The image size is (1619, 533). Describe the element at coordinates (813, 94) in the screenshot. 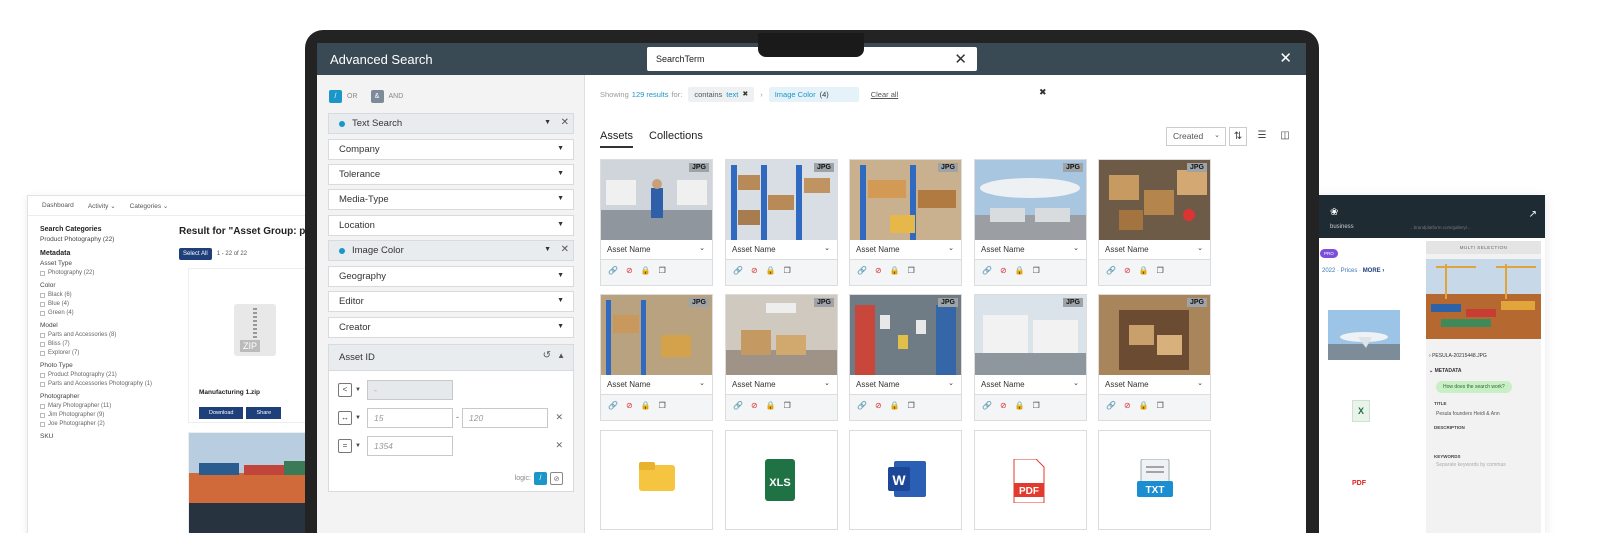

I see `image-color-chip: Image Color (4)` at that location.